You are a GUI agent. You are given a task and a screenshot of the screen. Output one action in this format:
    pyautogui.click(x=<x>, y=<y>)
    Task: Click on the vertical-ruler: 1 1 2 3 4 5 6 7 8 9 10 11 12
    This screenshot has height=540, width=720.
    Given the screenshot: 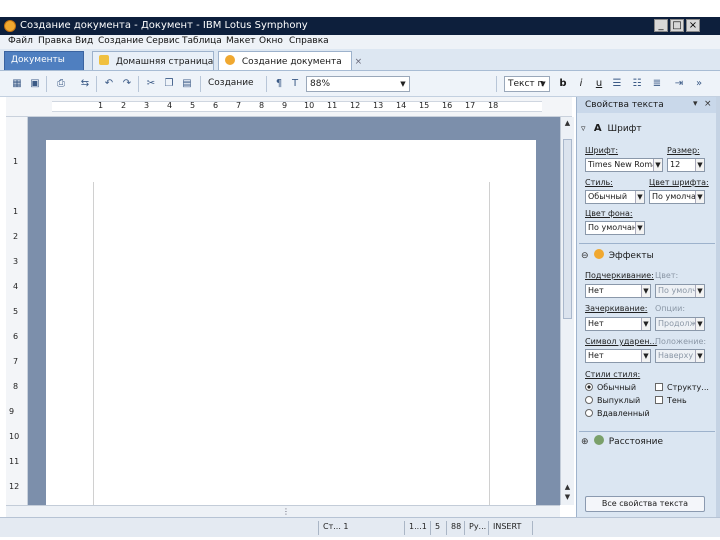 What is the action you would take?
    pyautogui.click(x=17, y=311)
    